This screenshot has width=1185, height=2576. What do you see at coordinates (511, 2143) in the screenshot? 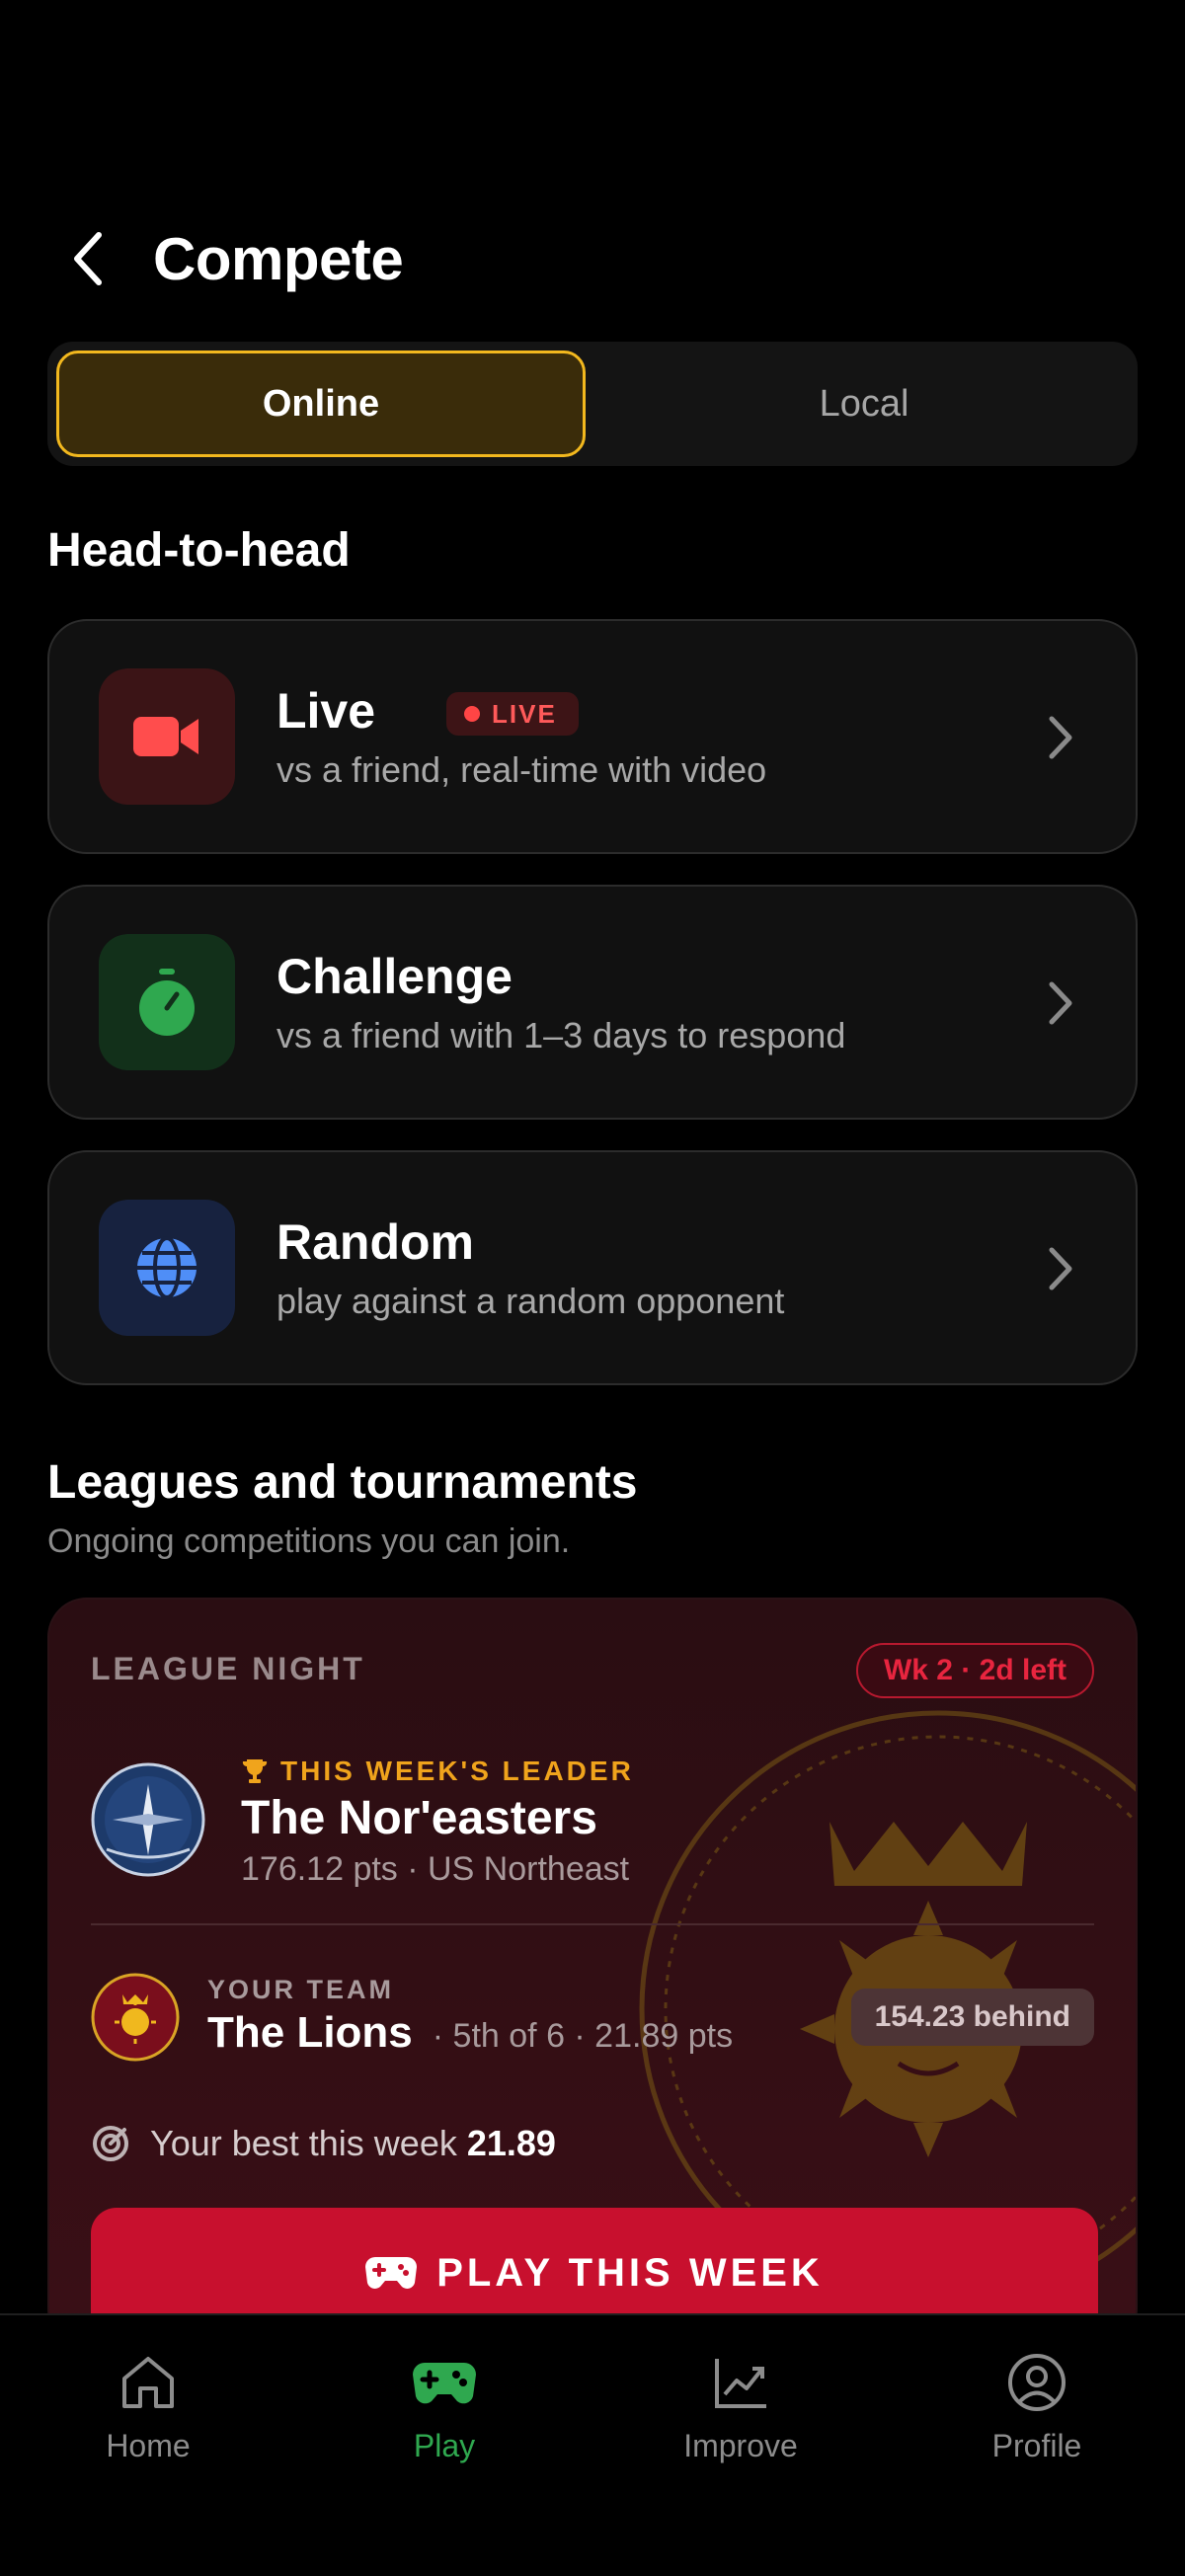
I see `best-value: 21.89` at bounding box center [511, 2143].